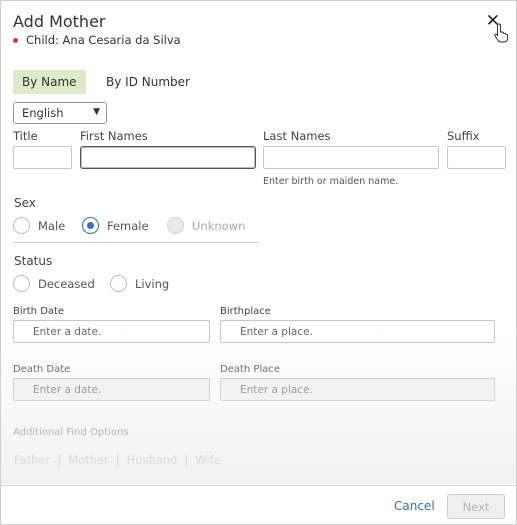 This screenshot has height=525, width=517. What do you see at coordinates (463, 136) in the screenshot?
I see `suffix-label: Suffix` at bounding box center [463, 136].